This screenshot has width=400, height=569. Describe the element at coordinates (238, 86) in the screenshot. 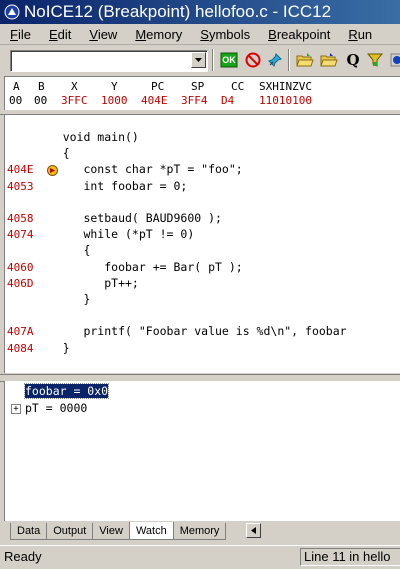

I see `register-header: CC` at that location.